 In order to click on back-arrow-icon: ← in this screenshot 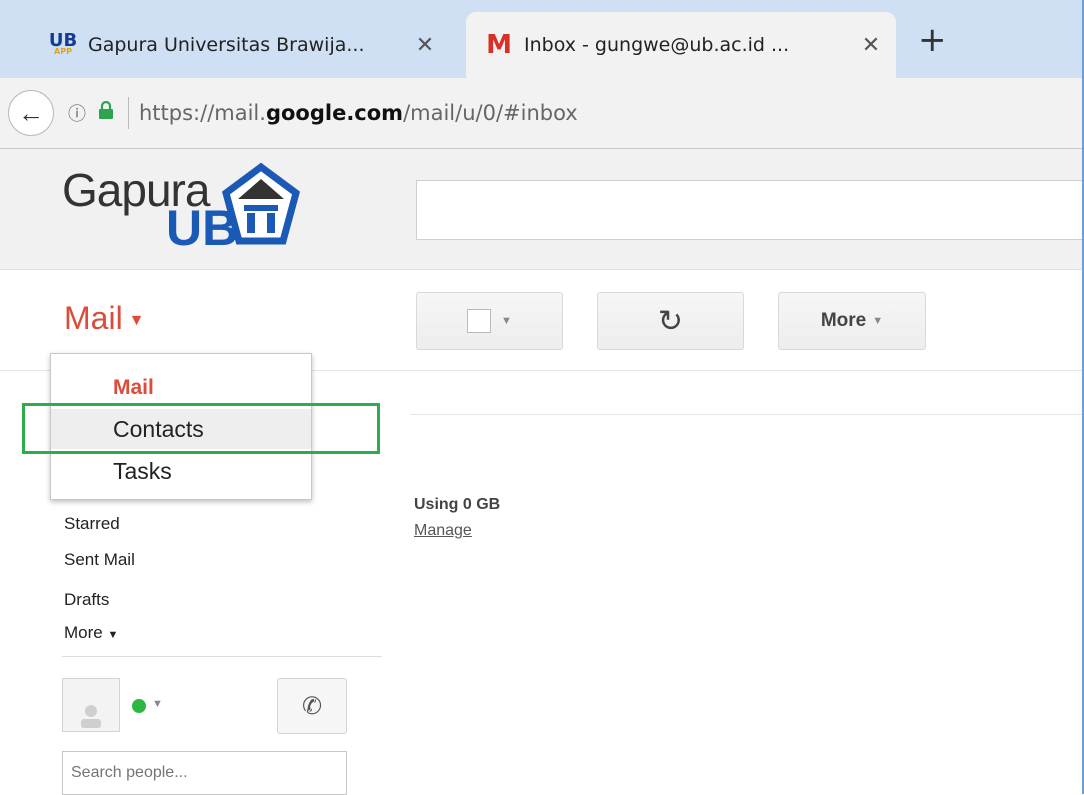, I will do `click(31, 112)`.